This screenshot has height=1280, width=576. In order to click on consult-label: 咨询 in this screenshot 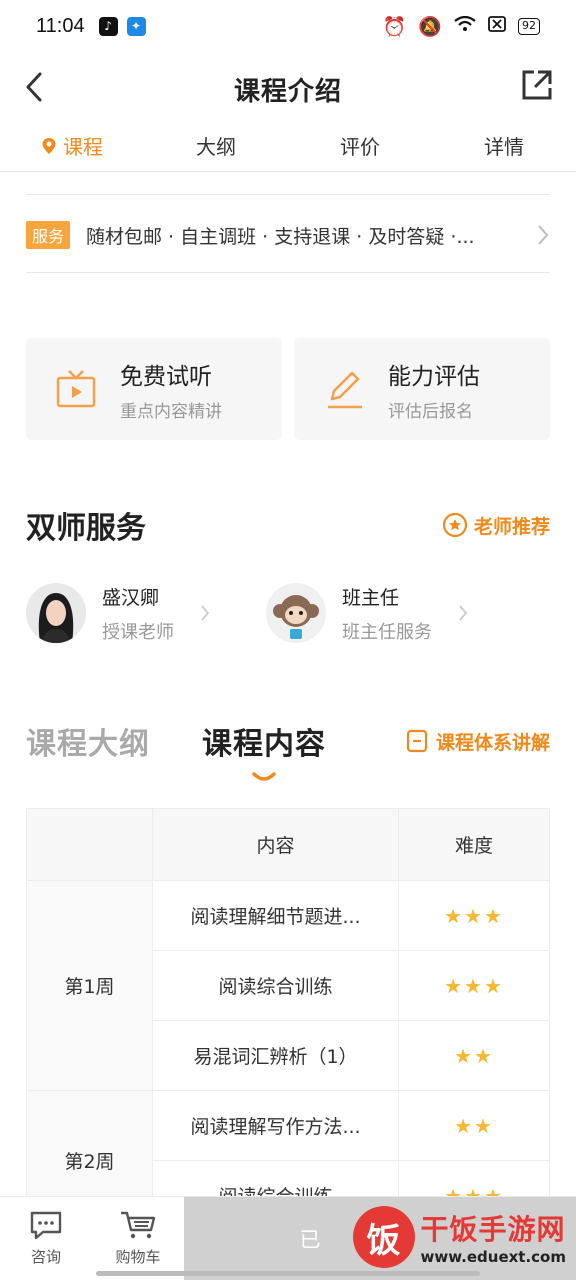, I will do `click(45, 1257)`.